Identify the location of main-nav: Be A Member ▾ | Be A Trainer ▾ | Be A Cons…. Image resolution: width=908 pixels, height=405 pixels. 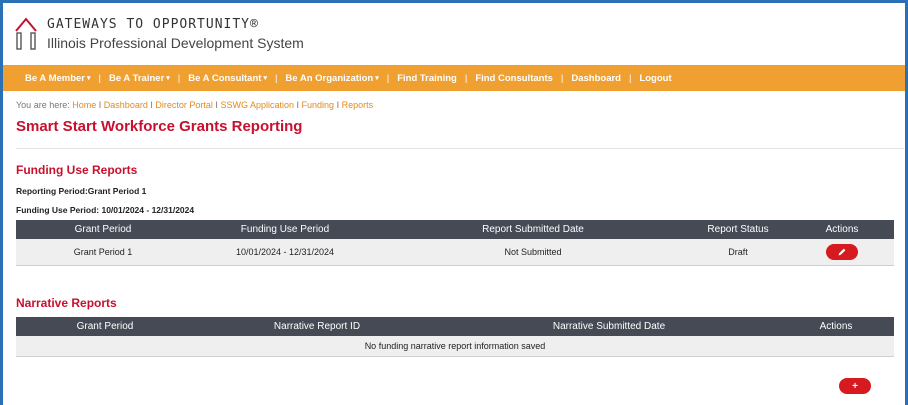
(454, 78).